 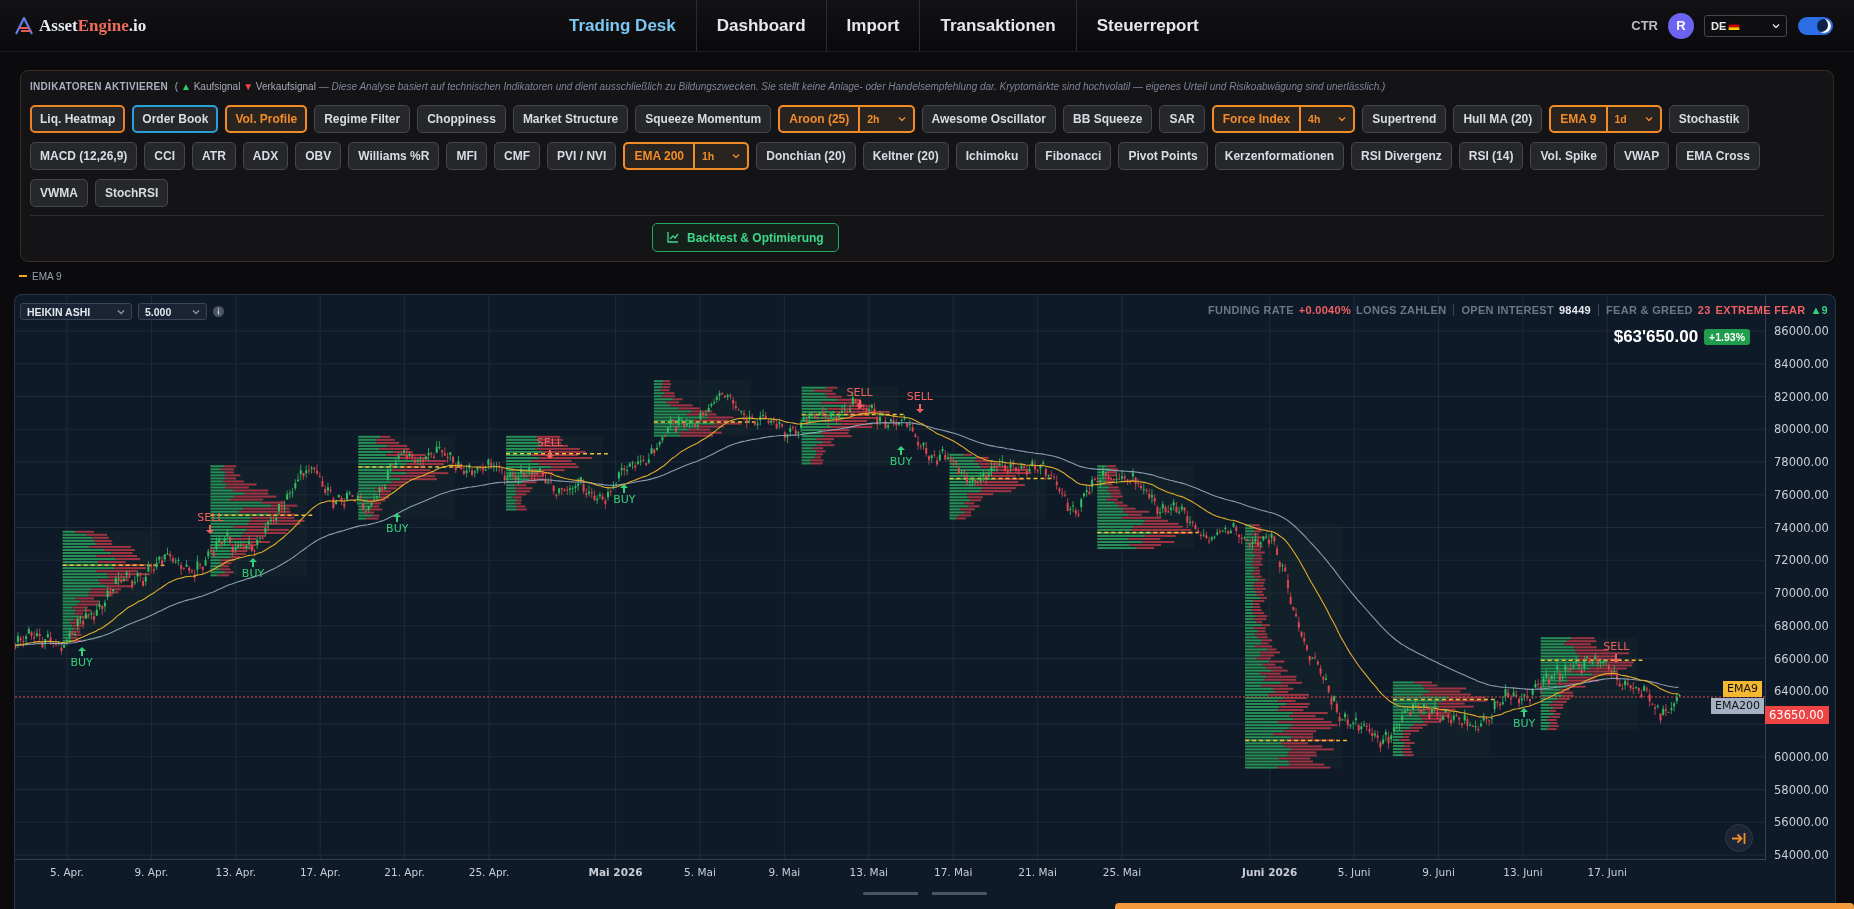 What do you see at coordinates (953, 872) in the screenshot?
I see `axis-label: 17. Mai` at bounding box center [953, 872].